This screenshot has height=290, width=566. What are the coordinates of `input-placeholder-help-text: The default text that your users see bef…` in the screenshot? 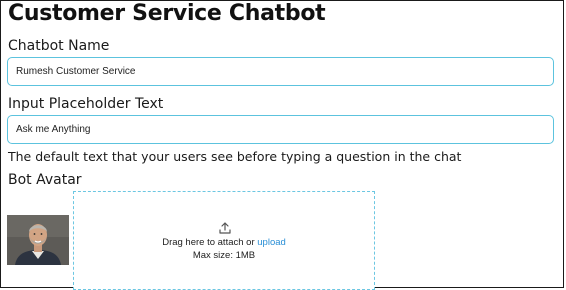 It's located at (235, 156).